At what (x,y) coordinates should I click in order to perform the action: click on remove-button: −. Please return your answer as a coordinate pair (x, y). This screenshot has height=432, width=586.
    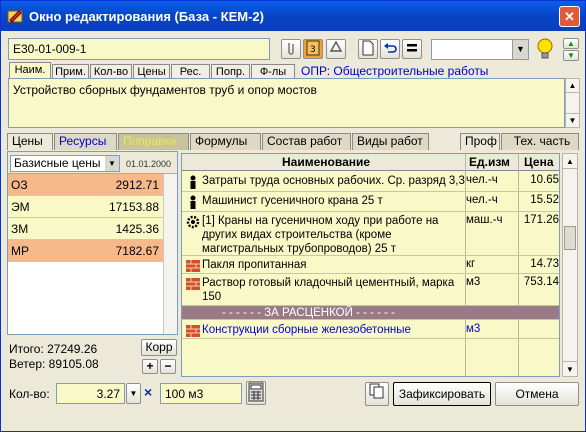
    Looking at the image, I should click on (168, 366).